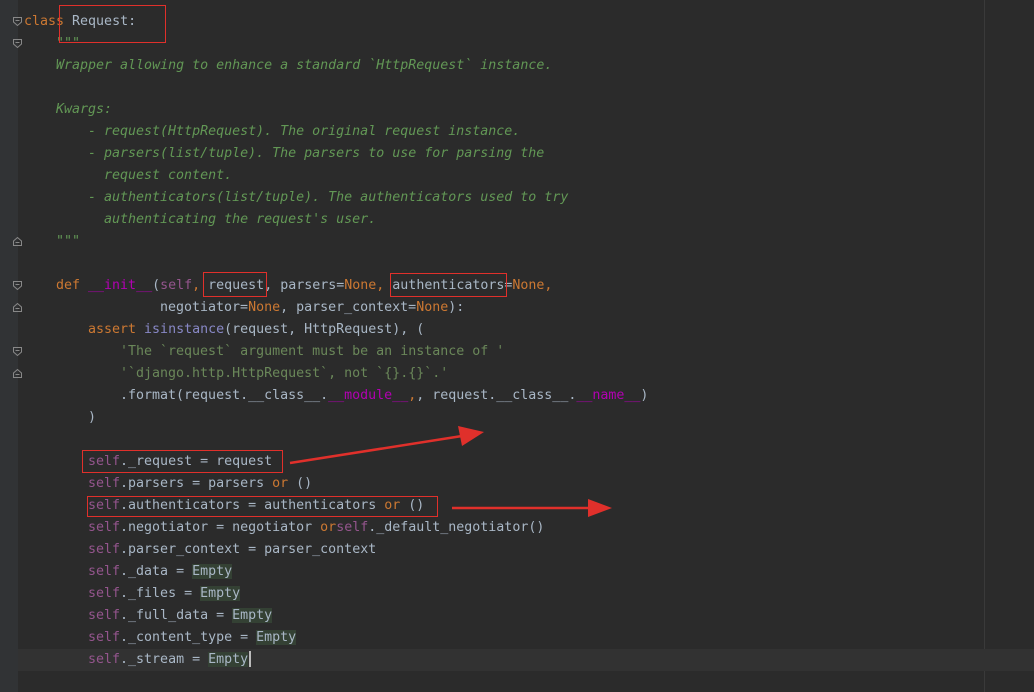 The width and height of the screenshot is (1034, 692). I want to click on annotation-arrows, so click(450, 471).